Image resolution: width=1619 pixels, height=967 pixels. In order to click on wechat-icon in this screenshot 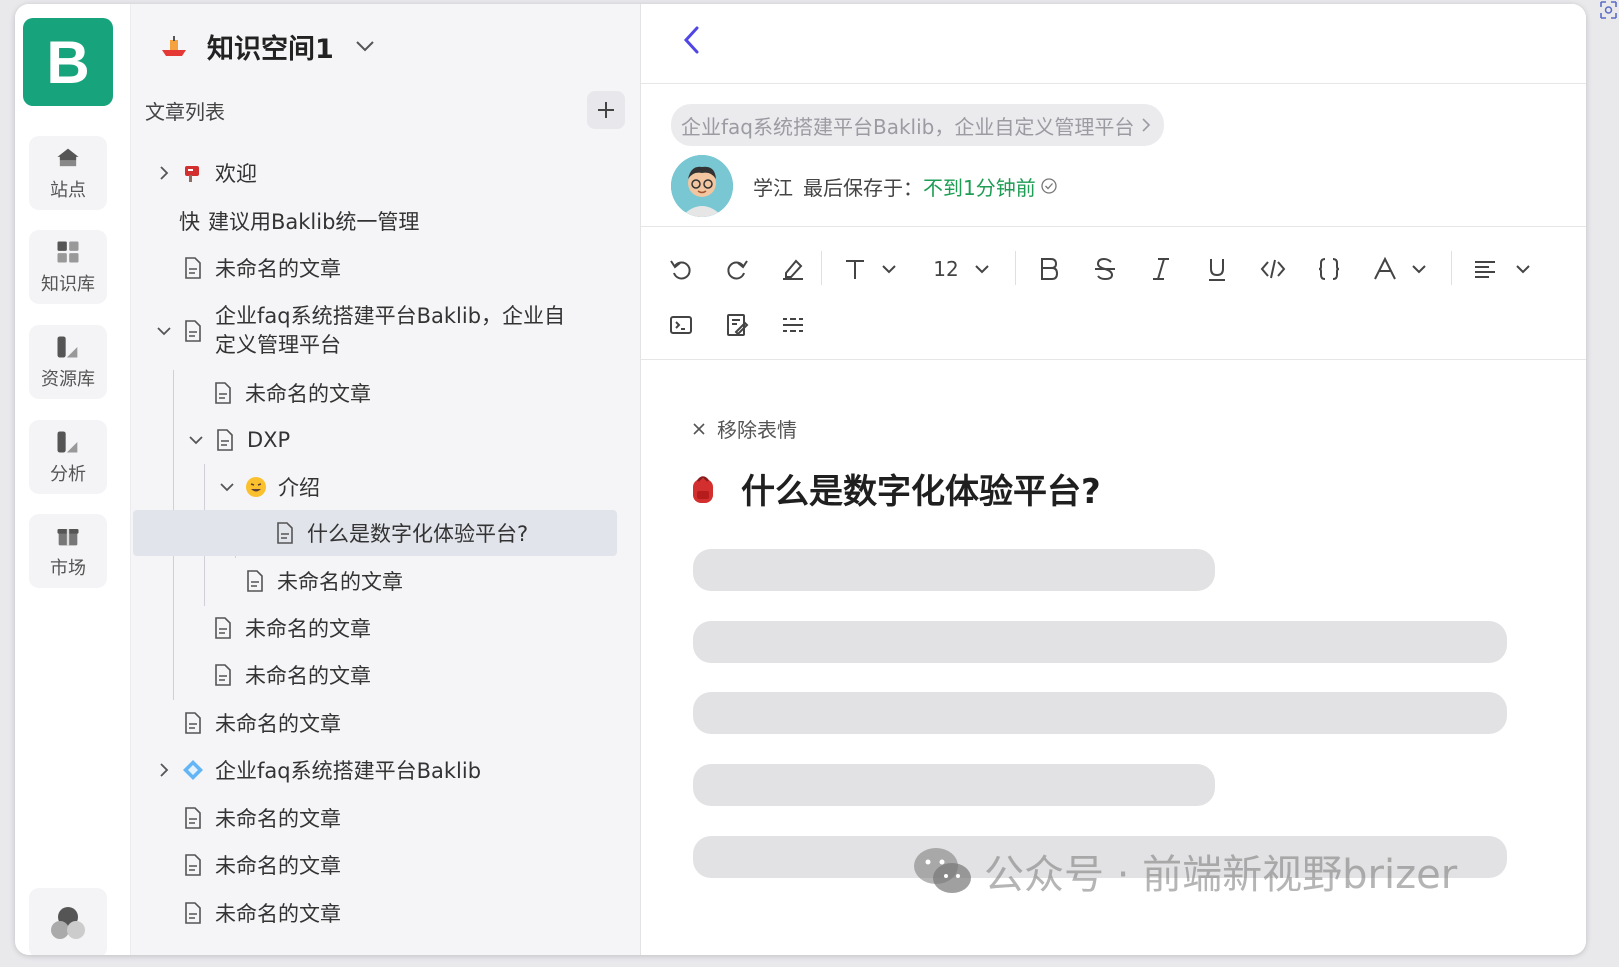, I will do `click(942, 870)`.